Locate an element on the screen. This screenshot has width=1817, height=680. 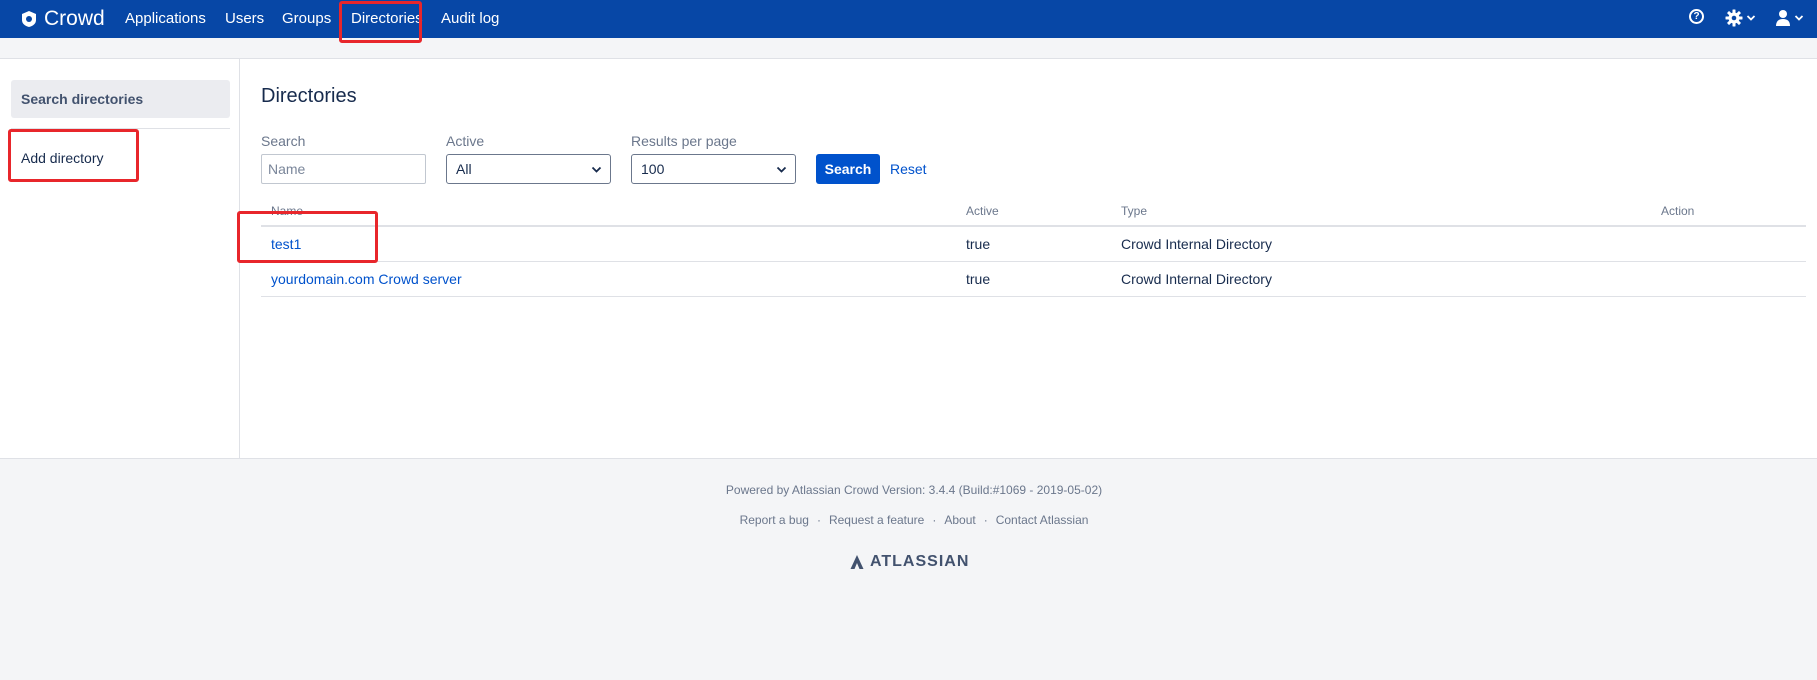
user-menu-button is located at coordinates (1789, 18).